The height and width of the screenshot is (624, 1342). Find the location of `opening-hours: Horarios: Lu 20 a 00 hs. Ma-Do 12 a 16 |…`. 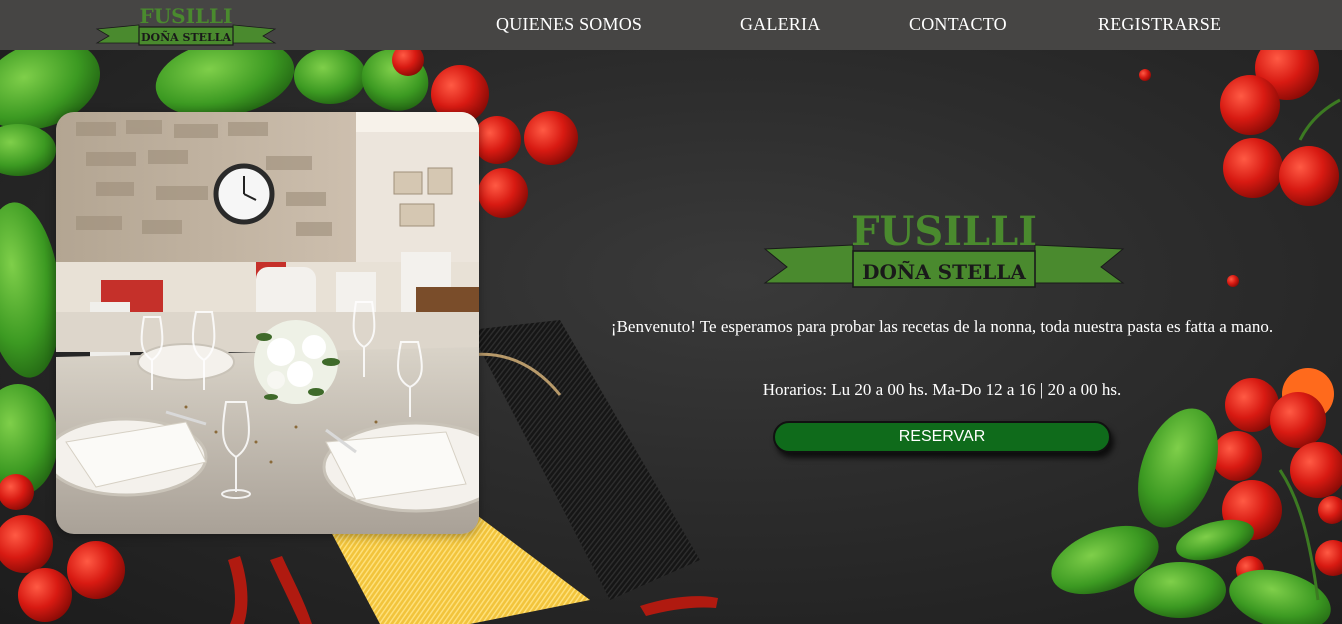

opening-hours: Horarios: Lu 20 a 00 hs. Ma-Do 12 a 16 |… is located at coordinates (942, 389).